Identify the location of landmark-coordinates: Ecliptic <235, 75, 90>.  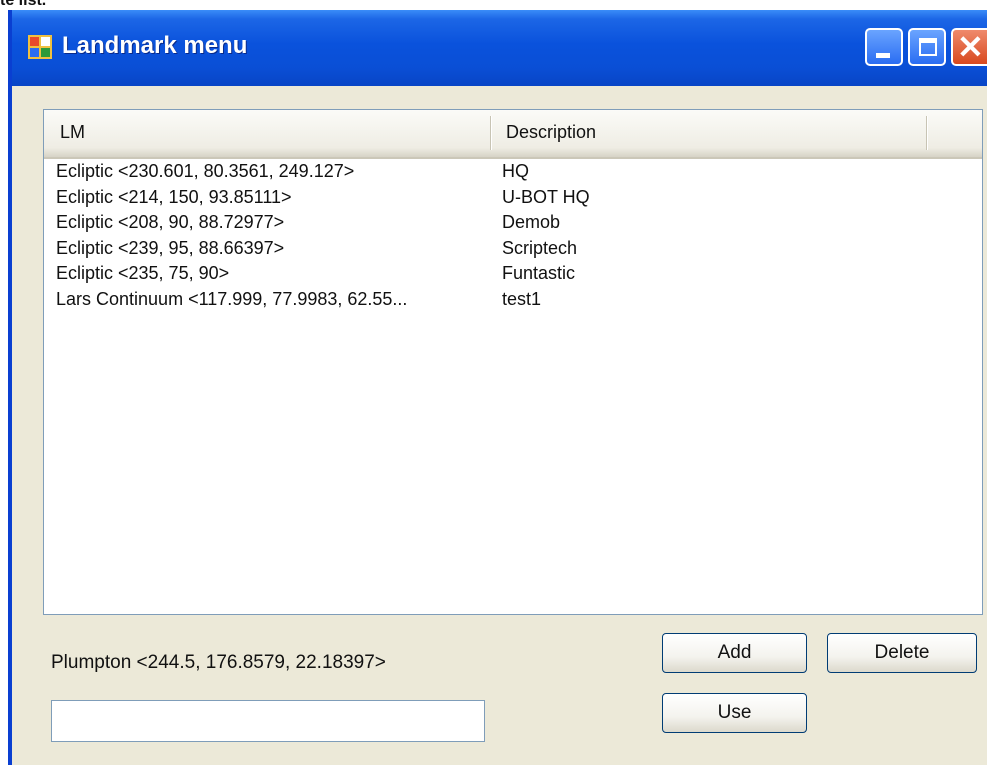
(143, 273).